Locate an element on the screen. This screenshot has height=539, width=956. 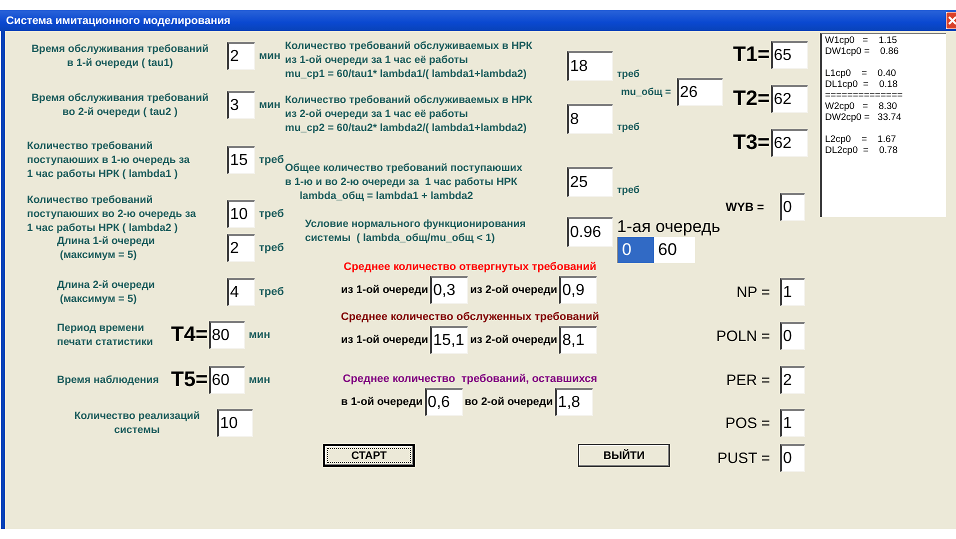
field-label: Количество требований поступаюших во 2-ю очередь за 1 час работы НРК ( lambda2 ) is located at coordinates (112, 214).